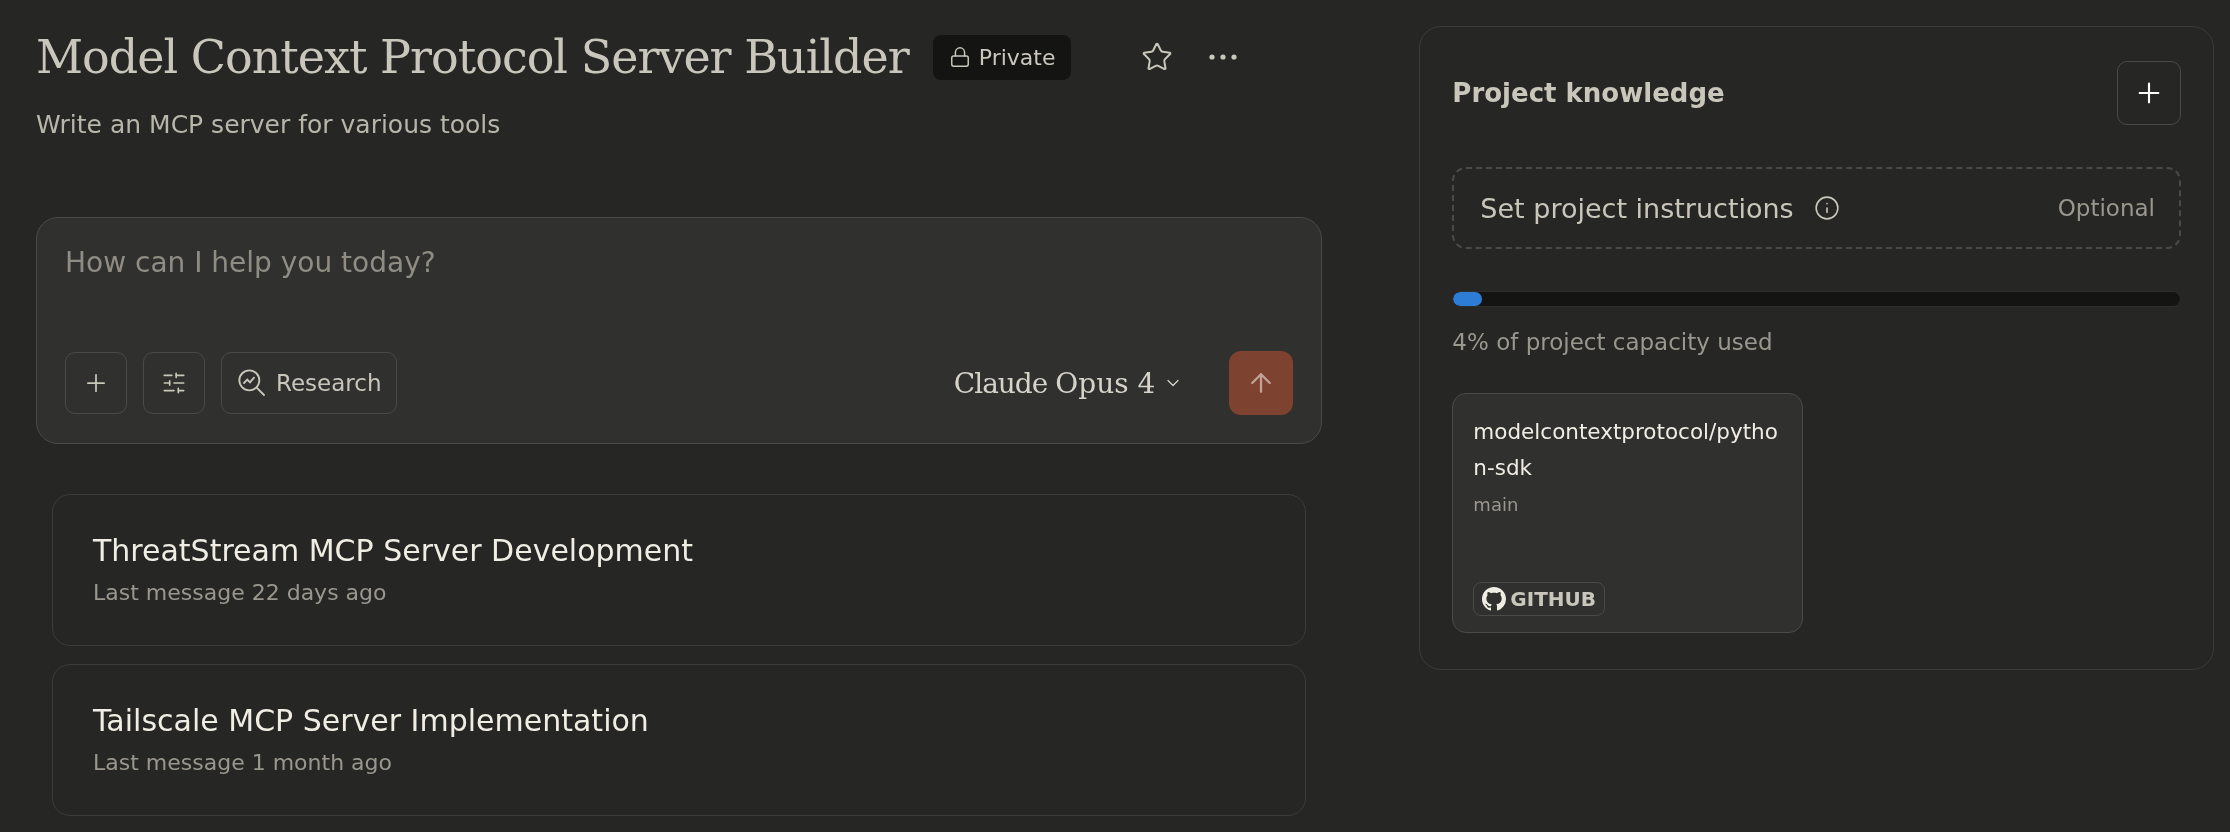 The width and height of the screenshot is (2230, 832). I want to click on star-icon, so click(1157, 57).